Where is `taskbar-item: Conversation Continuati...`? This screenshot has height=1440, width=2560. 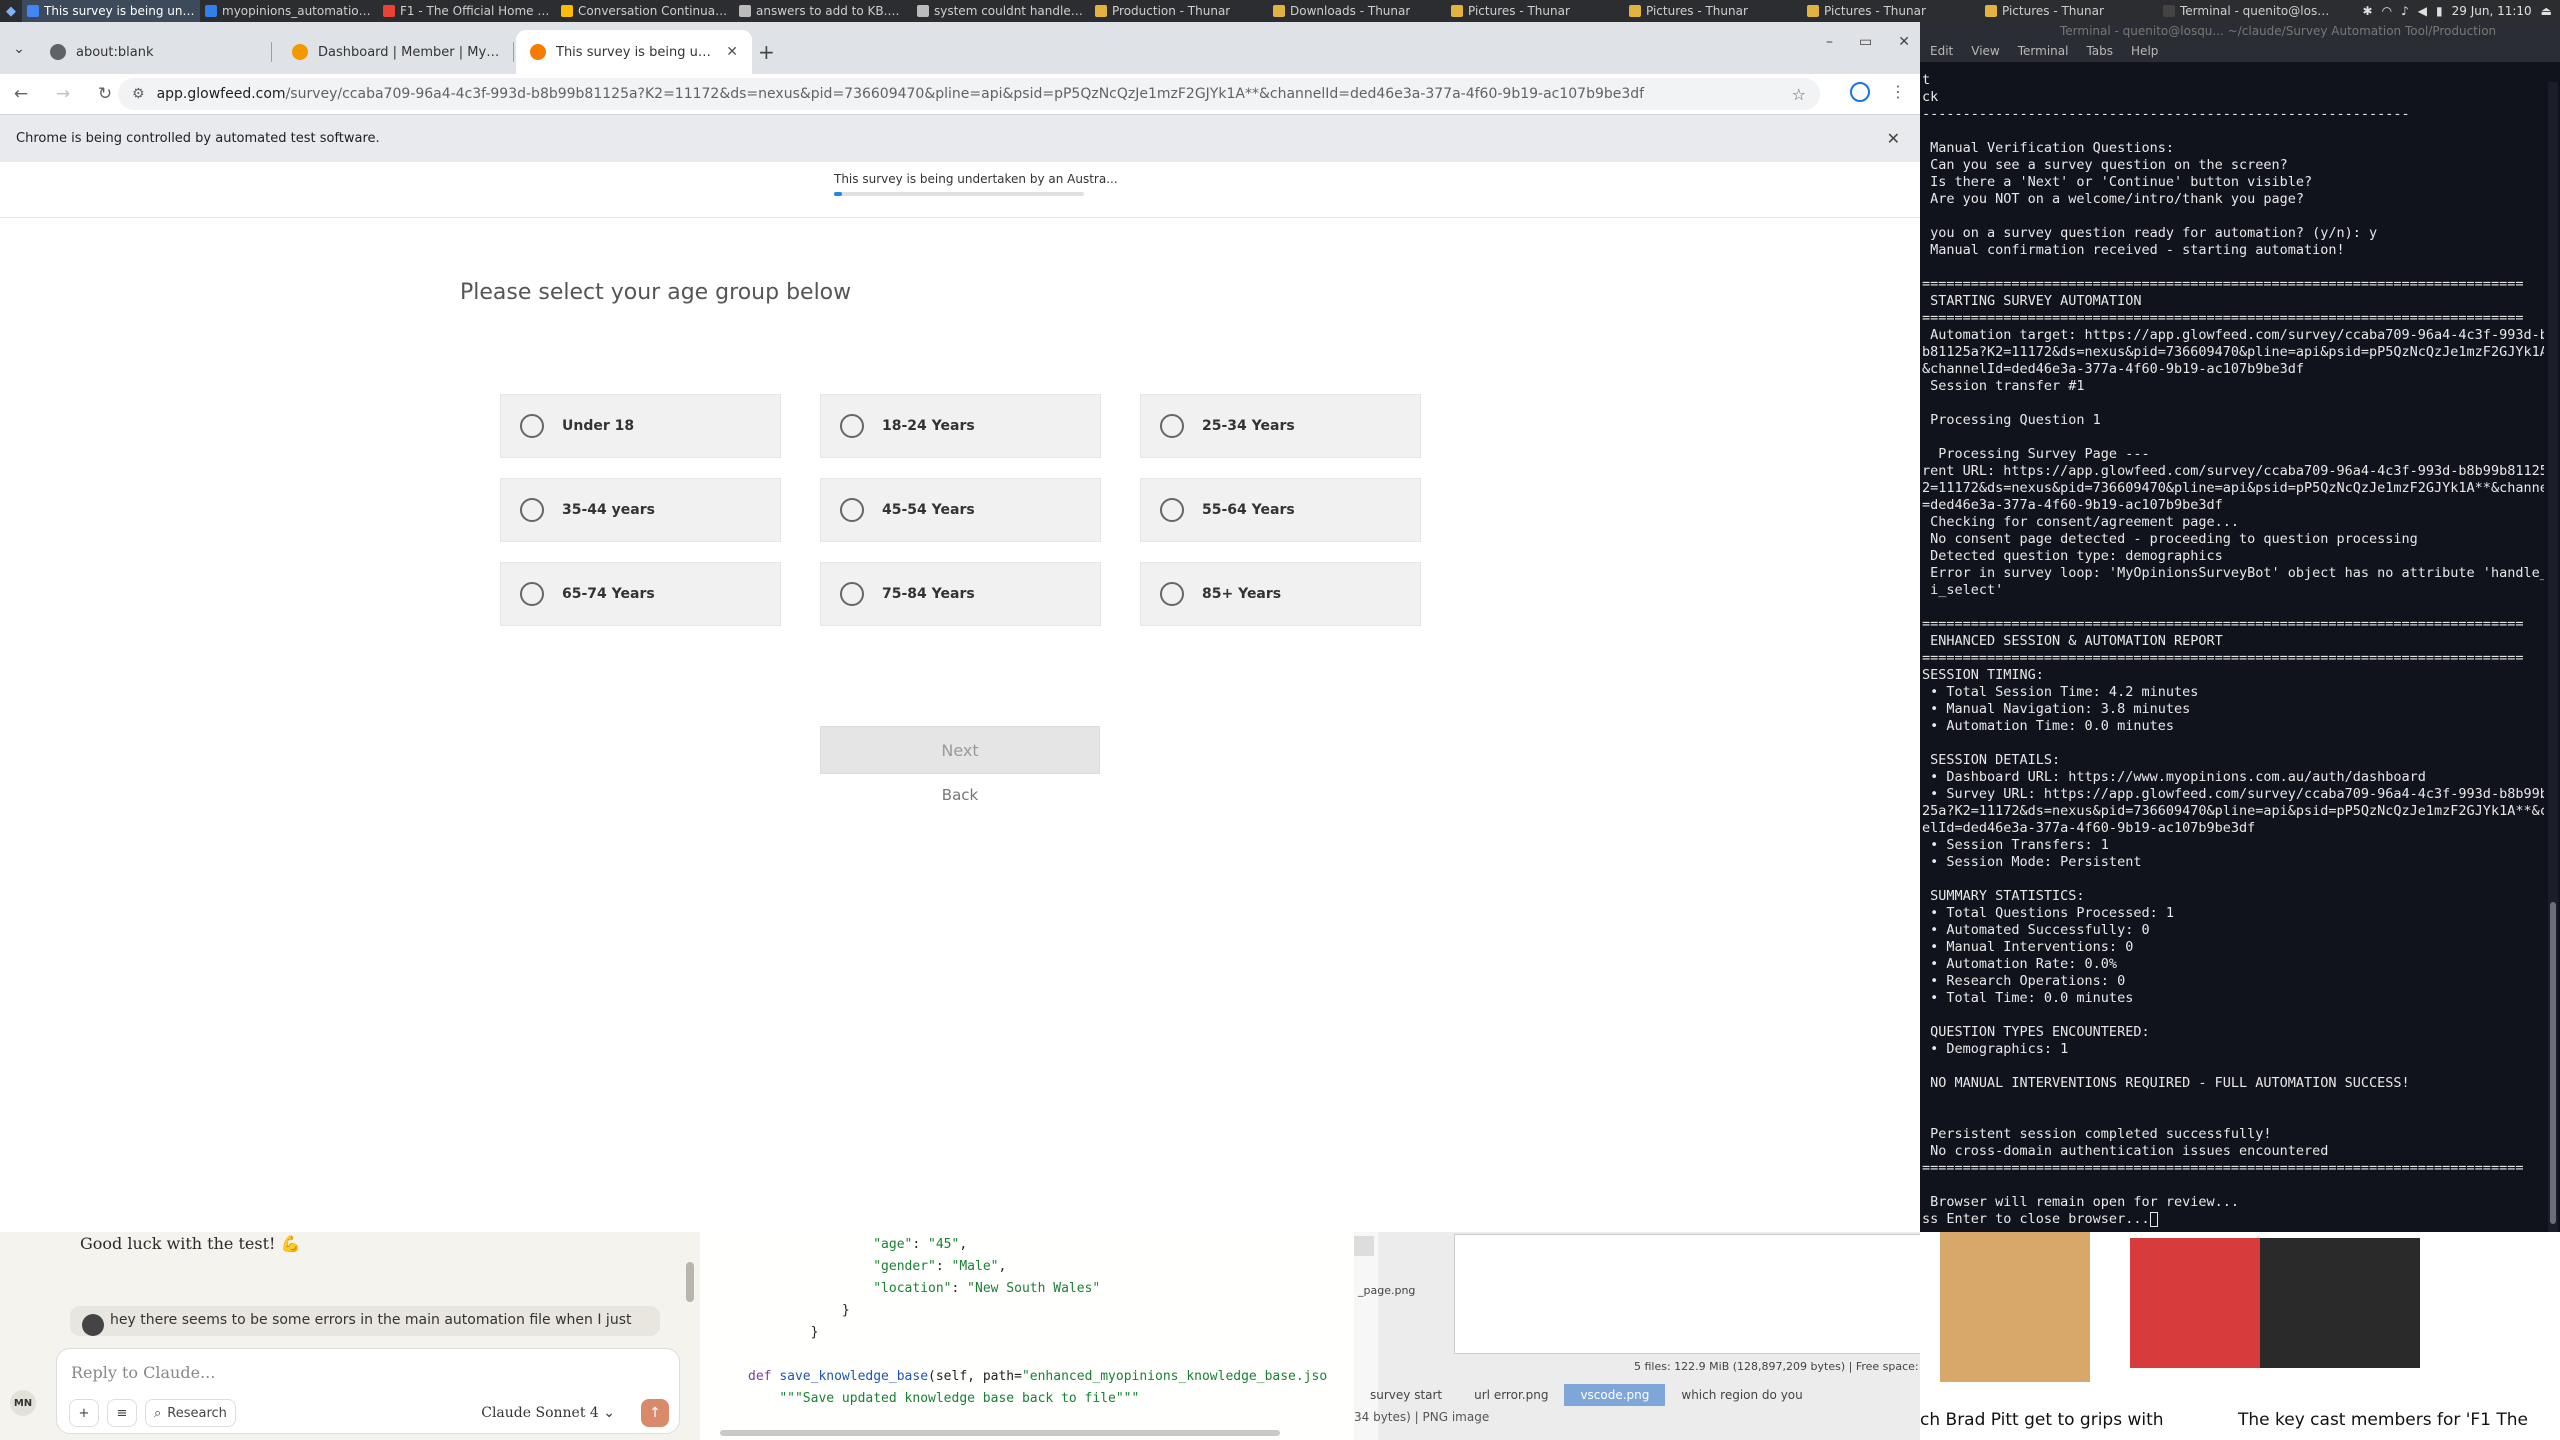 taskbar-item: Conversation Continuati... is located at coordinates (645, 11).